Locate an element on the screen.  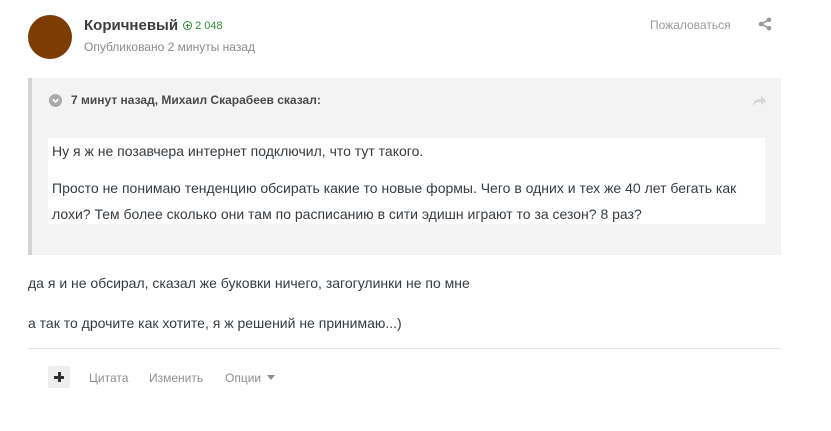
quote-citation: 7 минут назад, Михаил Скарабеев сказал: is located at coordinates (196, 100).